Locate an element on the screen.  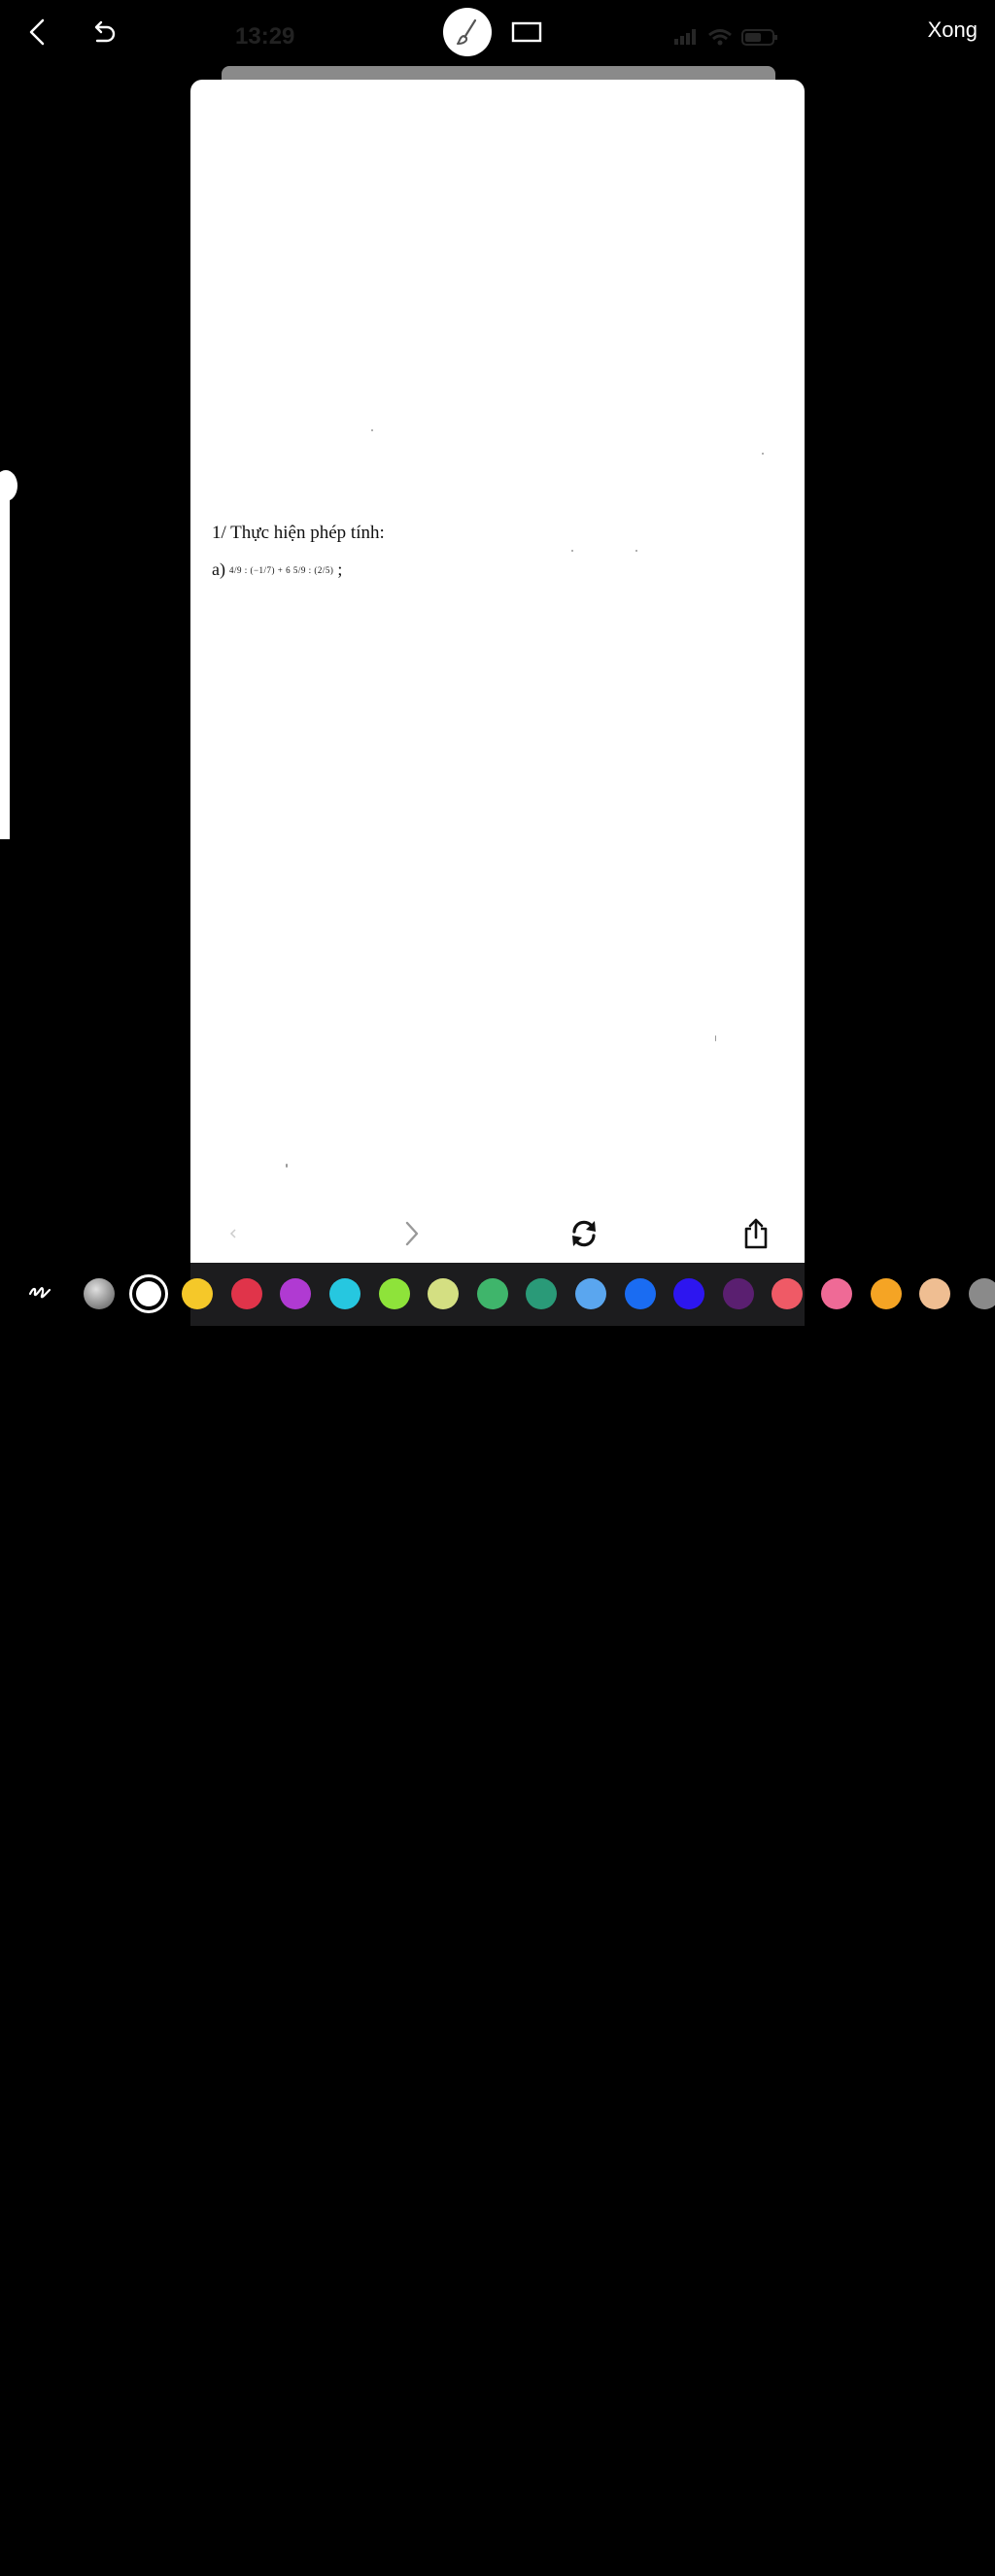
share-icon is located at coordinates (756, 1233).